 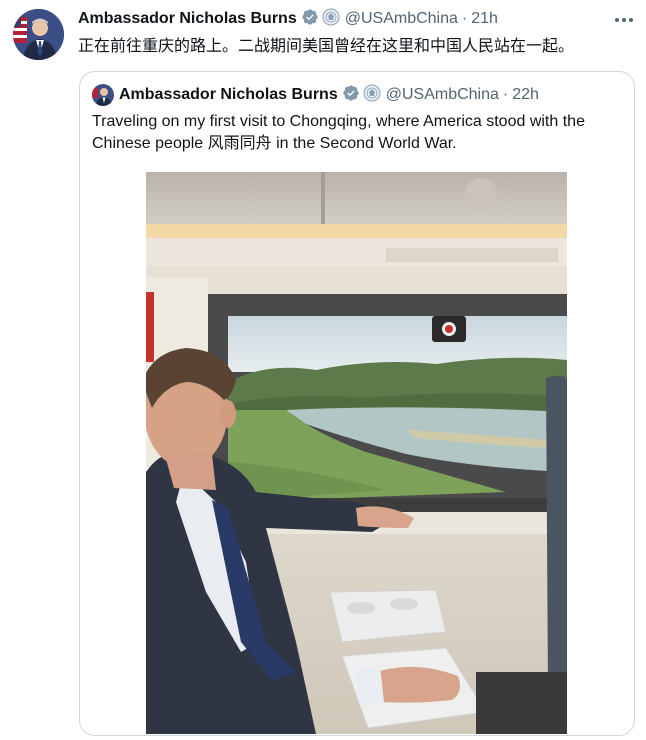 I want to click on tweet-text: 正在前往重庆的路上。二战期间美国曾经在这里和中国人民站在一起。, so click(x=326, y=46).